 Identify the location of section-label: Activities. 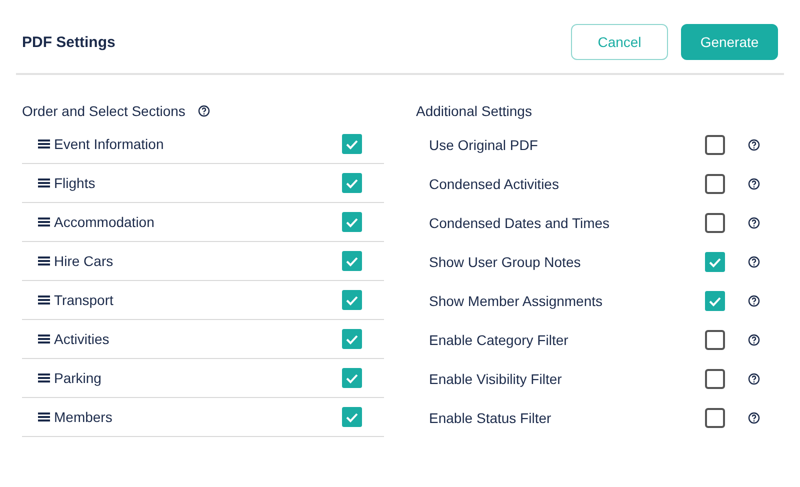
(82, 339).